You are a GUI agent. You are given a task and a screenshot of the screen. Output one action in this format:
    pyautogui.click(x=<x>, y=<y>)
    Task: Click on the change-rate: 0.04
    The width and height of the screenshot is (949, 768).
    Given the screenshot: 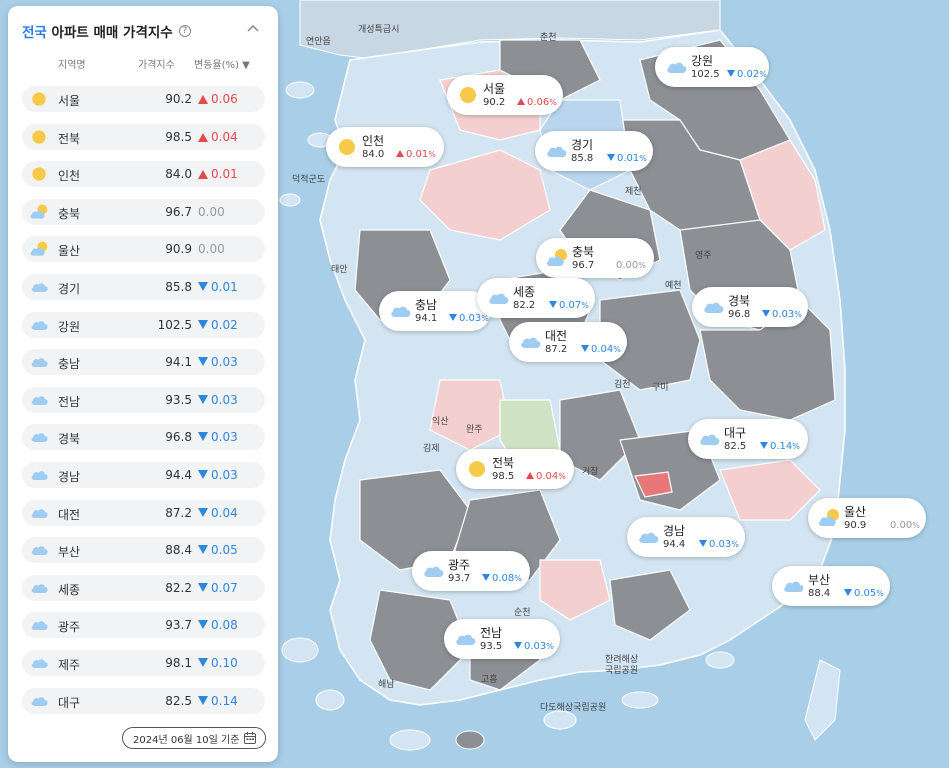 What is the action you would take?
    pyautogui.click(x=228, y=513)
    